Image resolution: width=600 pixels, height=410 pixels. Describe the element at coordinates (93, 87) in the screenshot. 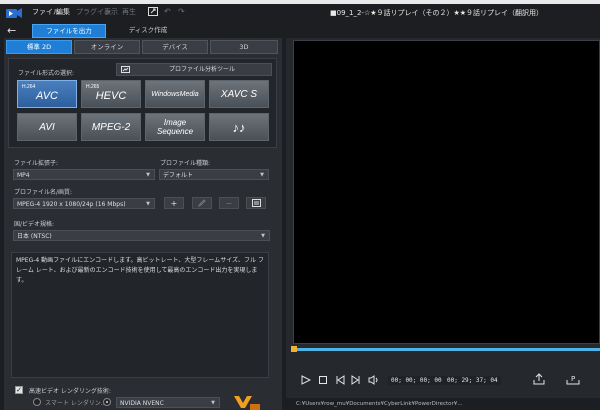

I see `format-hevc-sub: H.265` at that location.